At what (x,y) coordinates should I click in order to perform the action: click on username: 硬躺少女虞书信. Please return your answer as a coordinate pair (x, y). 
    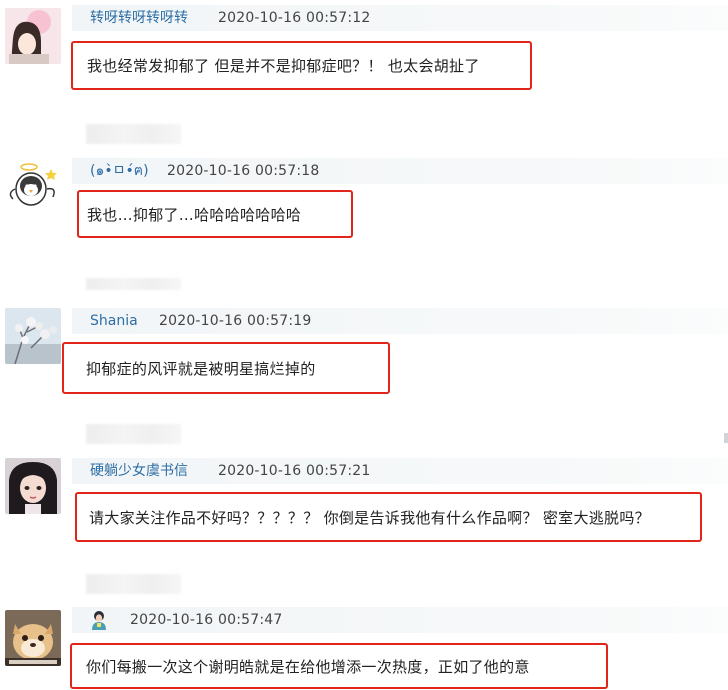
    Looking at the image, I should click on (139, 471).